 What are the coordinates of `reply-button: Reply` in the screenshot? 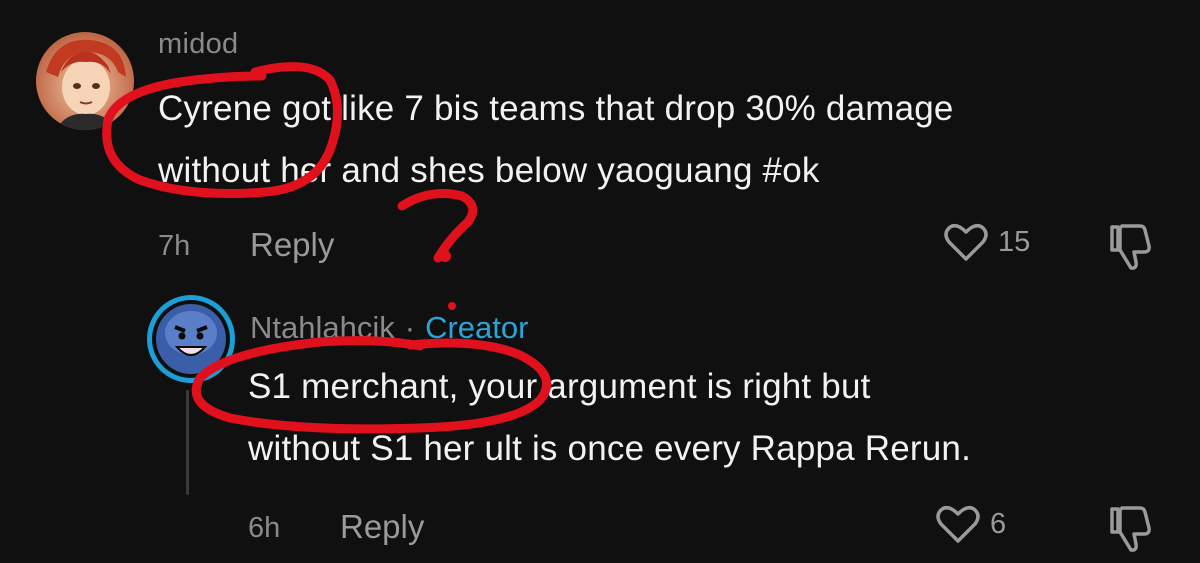 It's located at (292, 245).